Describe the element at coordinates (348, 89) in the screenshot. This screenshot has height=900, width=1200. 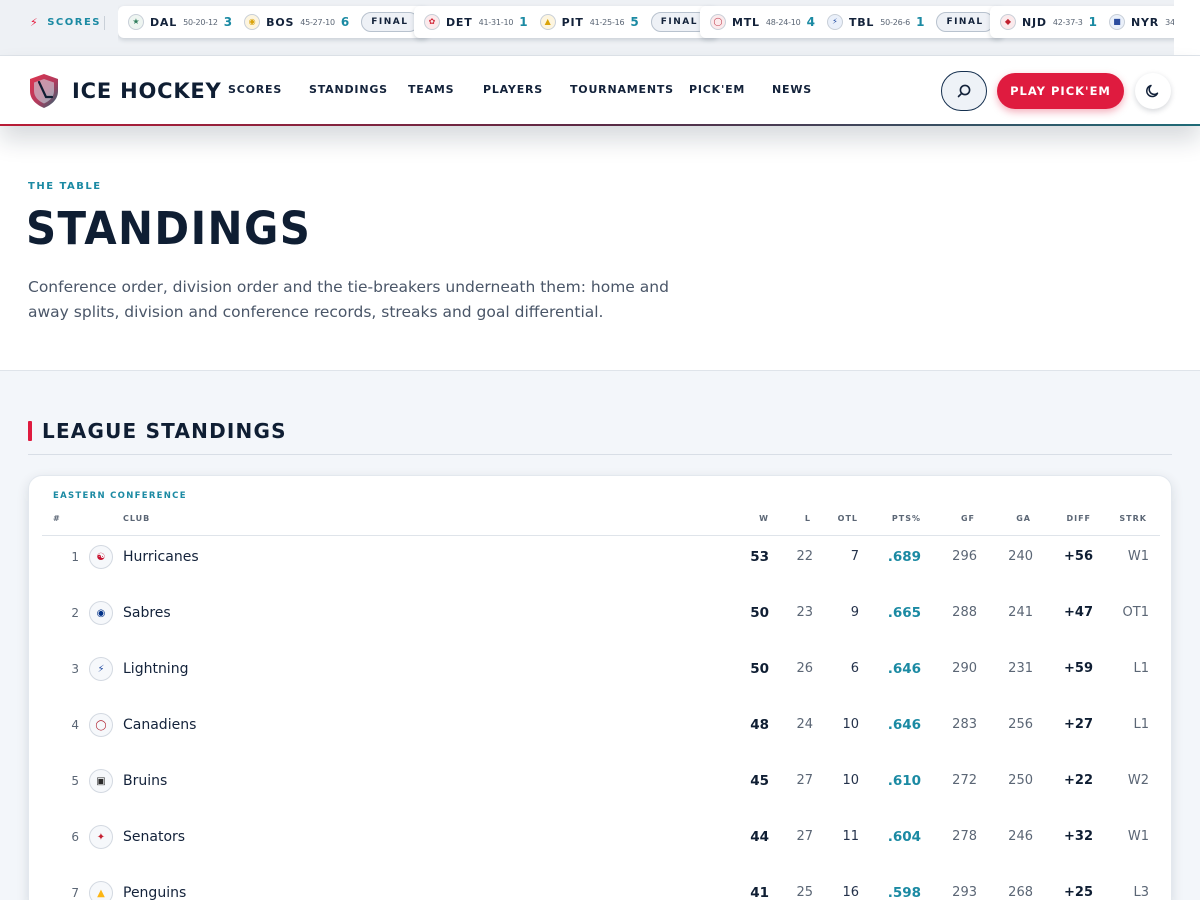
I see `nav-standings: STANDINGS` at that location.